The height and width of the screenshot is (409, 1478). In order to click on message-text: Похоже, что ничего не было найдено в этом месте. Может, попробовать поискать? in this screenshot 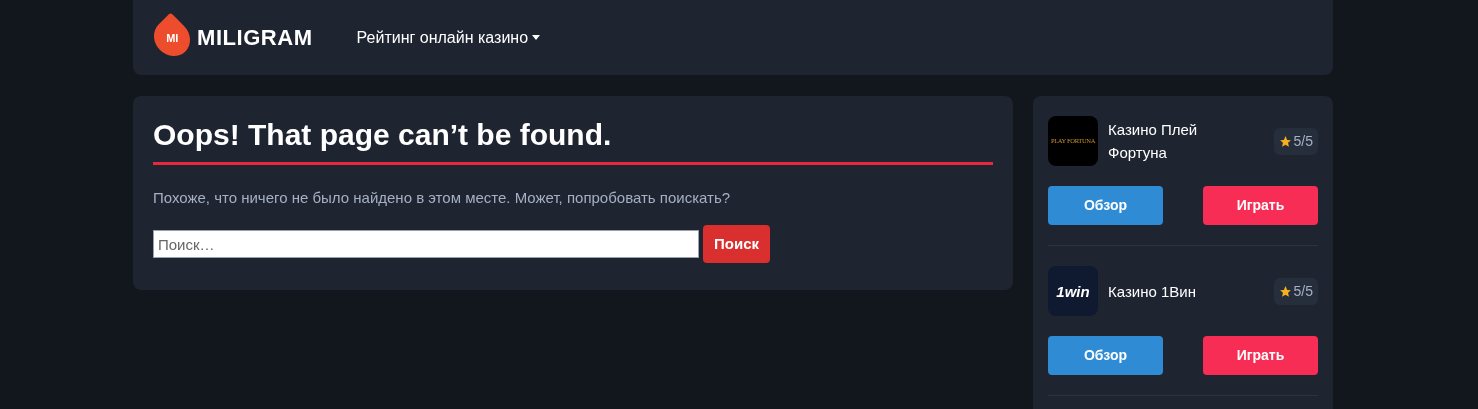, I will do `click(442, 197)`.